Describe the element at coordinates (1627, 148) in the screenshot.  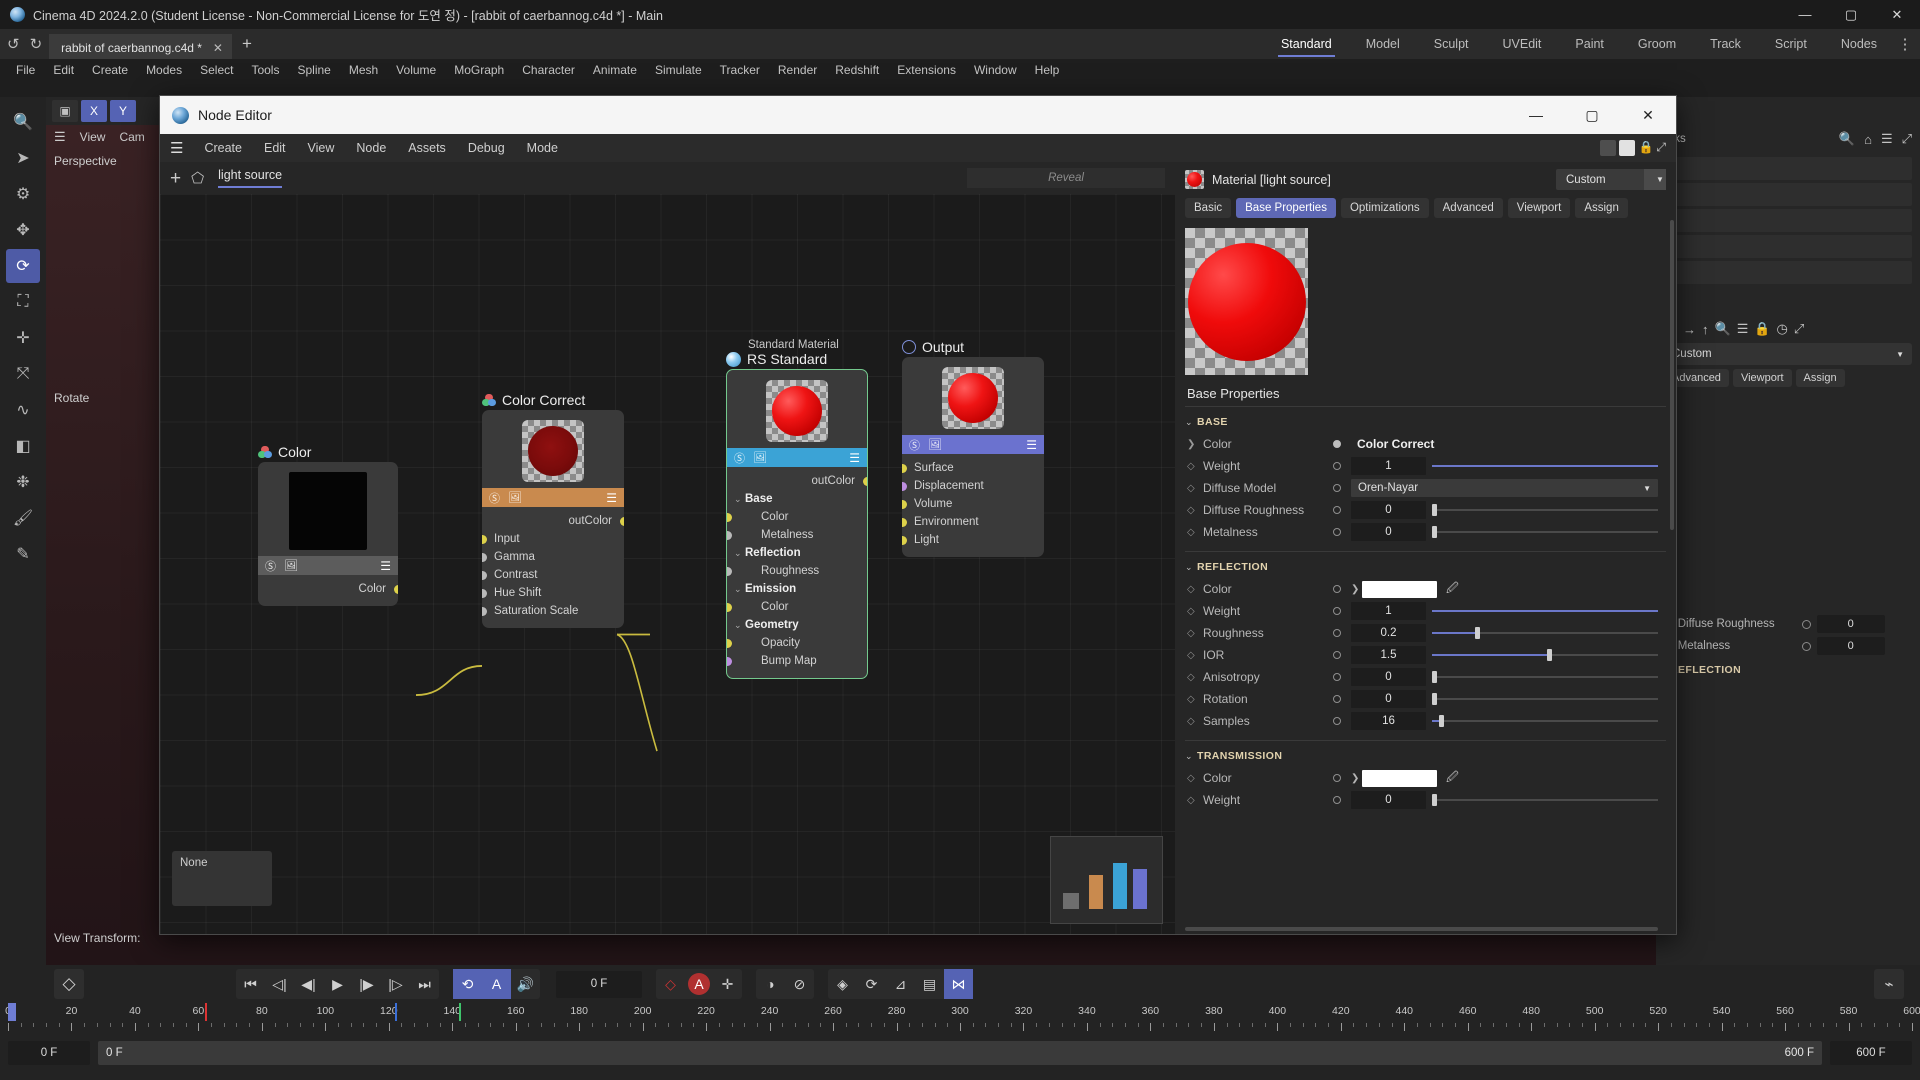
I see `panel-right-icon` at that location.